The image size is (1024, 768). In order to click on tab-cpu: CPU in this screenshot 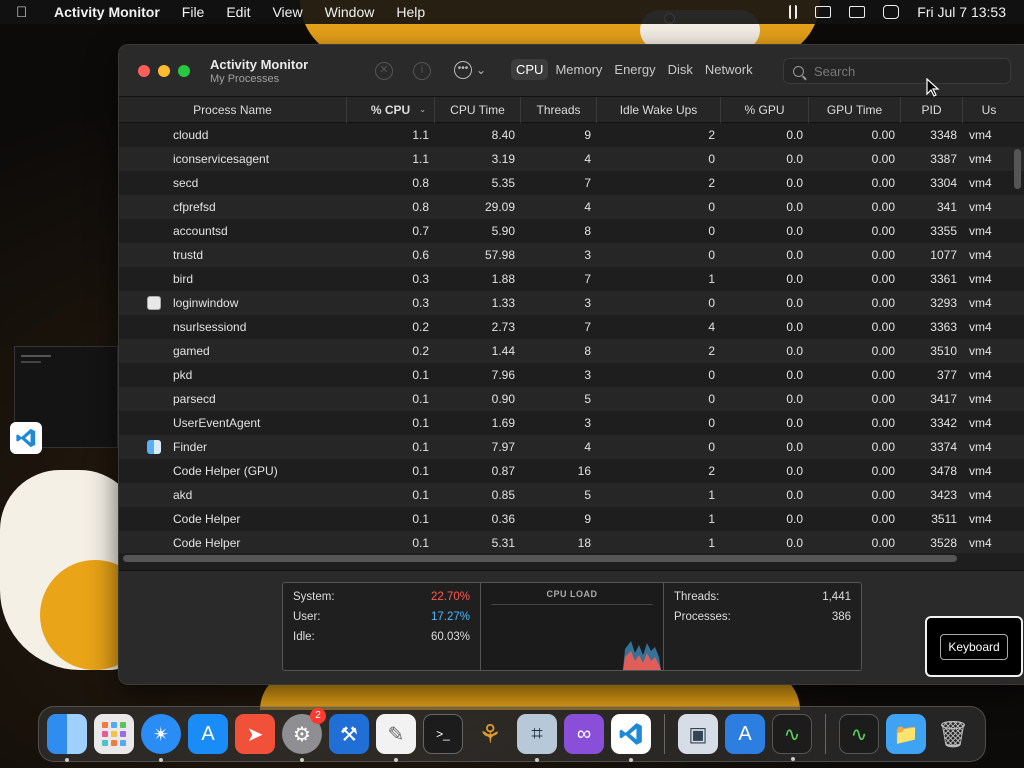, I will do `click(530, 69)`.